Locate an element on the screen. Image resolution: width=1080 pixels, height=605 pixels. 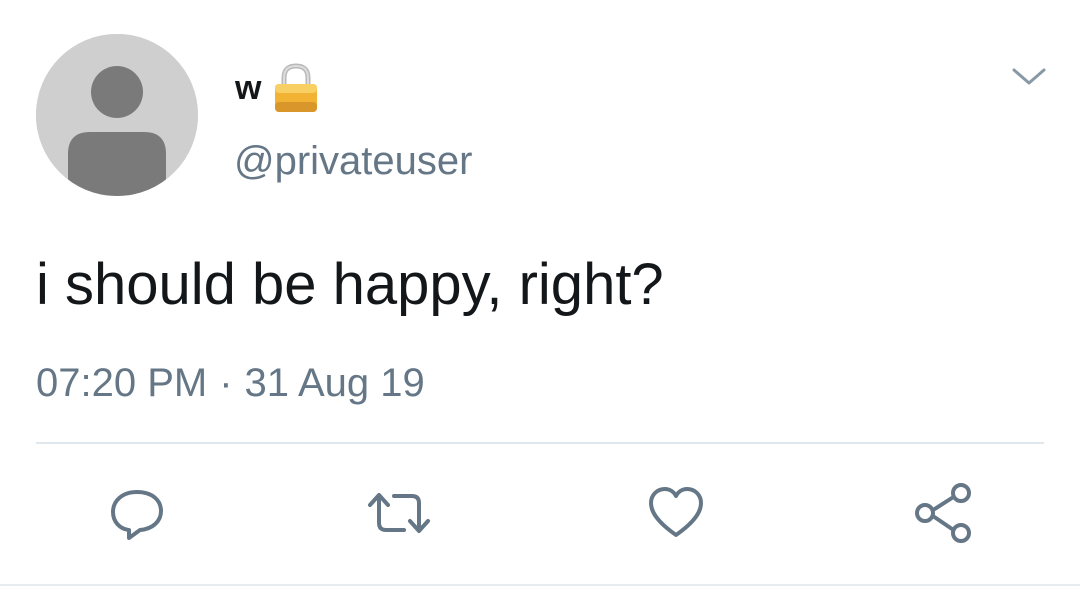
share-icon is located at coordinates (943, 513).